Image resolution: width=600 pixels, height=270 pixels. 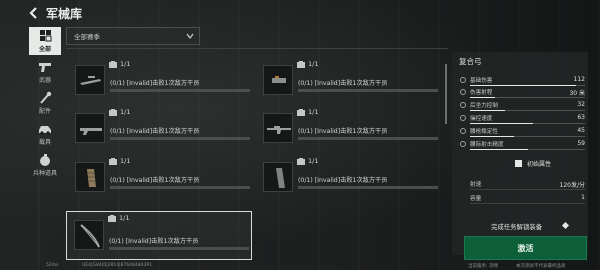 I want to click on stat-label: 操控速度, so click(x=481, y=119).